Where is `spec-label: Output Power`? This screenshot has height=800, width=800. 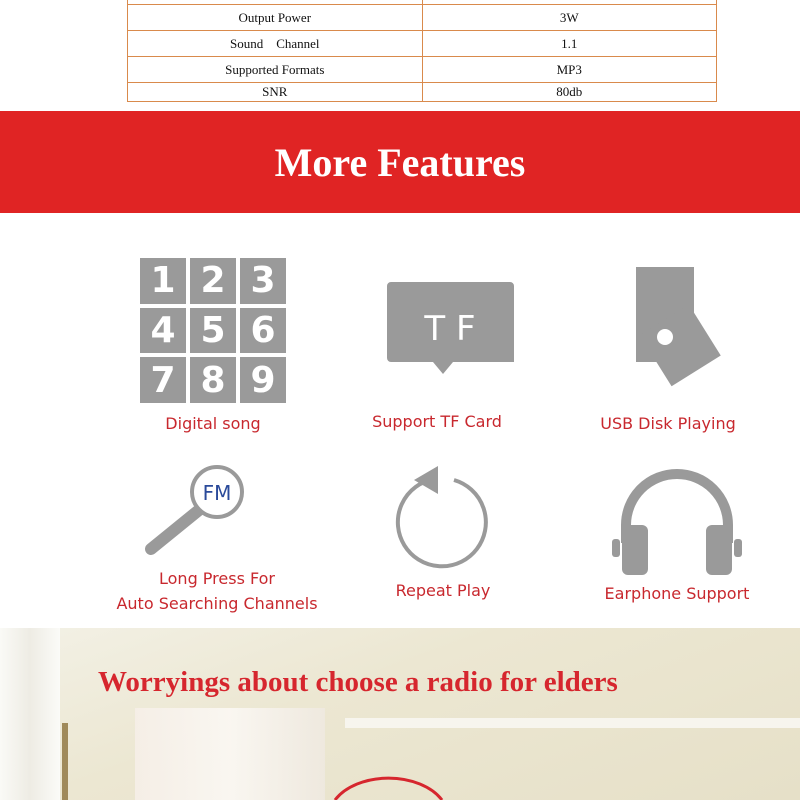
spec-label: Output Power is located at coordinates (275, 17).